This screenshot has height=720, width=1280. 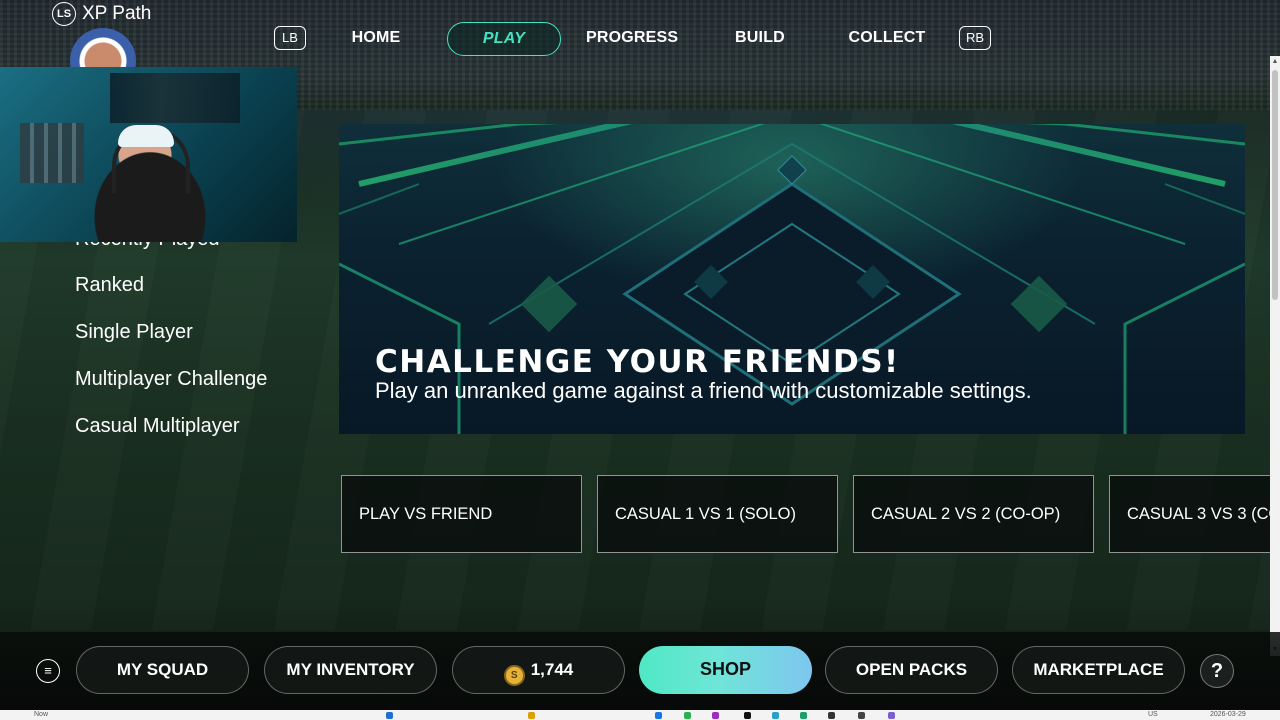 I want to click on help-icon: ?, so click(x=1217, y=671).